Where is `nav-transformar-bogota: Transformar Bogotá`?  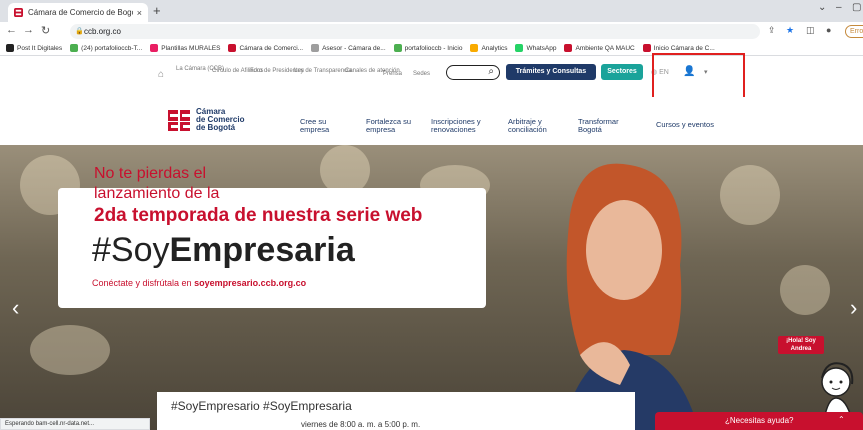 nav-transformar-bogota: Transformar Bogotá is located at coordinates (604, 126).